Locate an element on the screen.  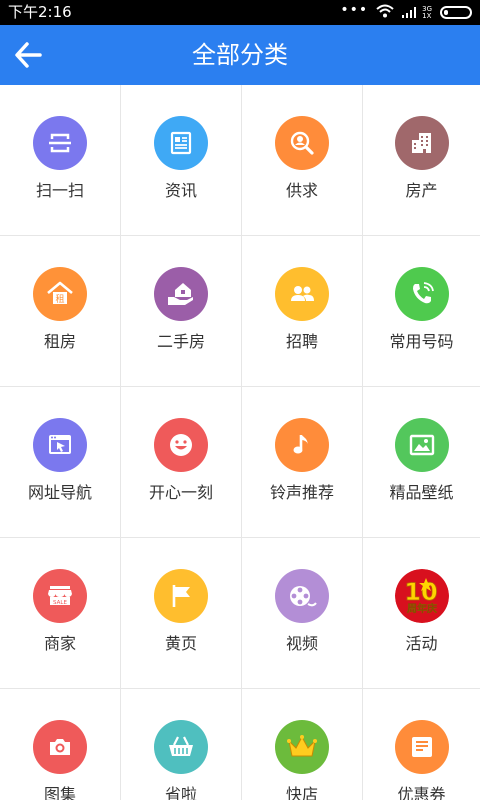
status-icons: ••• 3G 1X is located at coordinates (406, 12).